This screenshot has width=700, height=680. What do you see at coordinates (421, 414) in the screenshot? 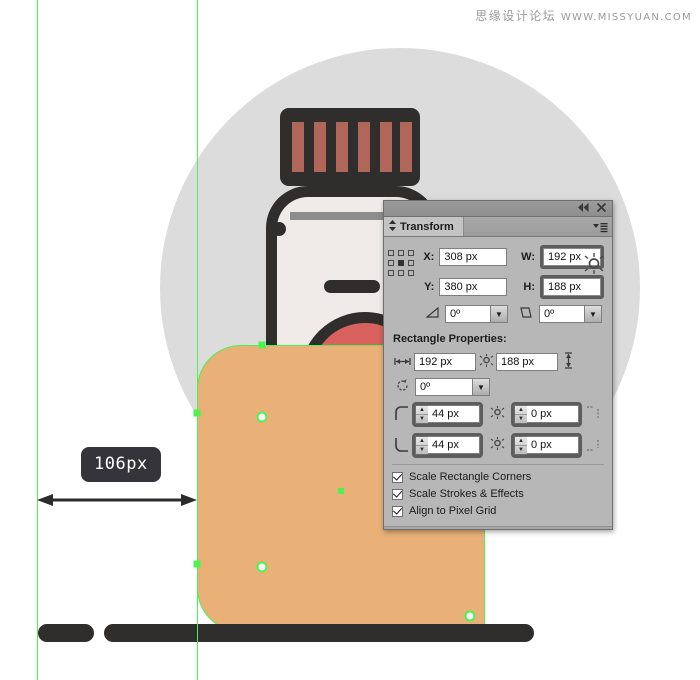
I see `corner-tl-stepper: ▲ ▼` at bounding box center [421, 414].